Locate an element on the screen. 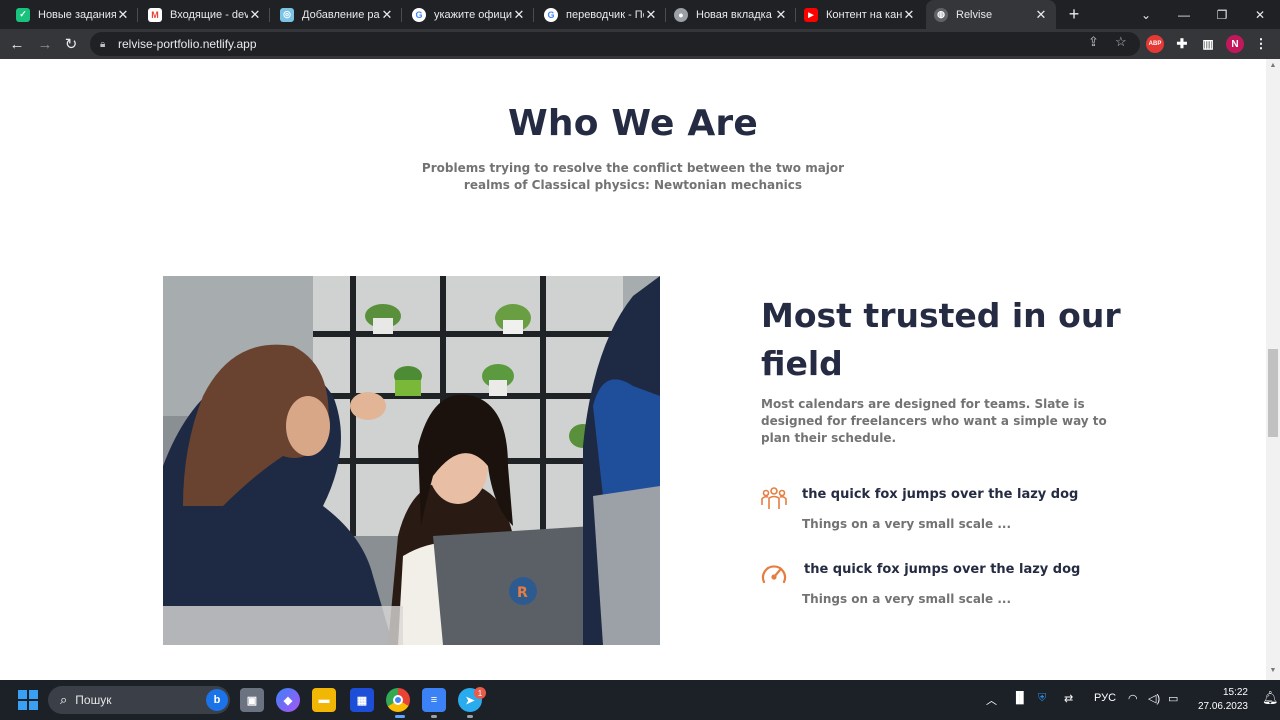  tab-3: ◎ Добавление раб ✕ is located at coordinates (337, 14).